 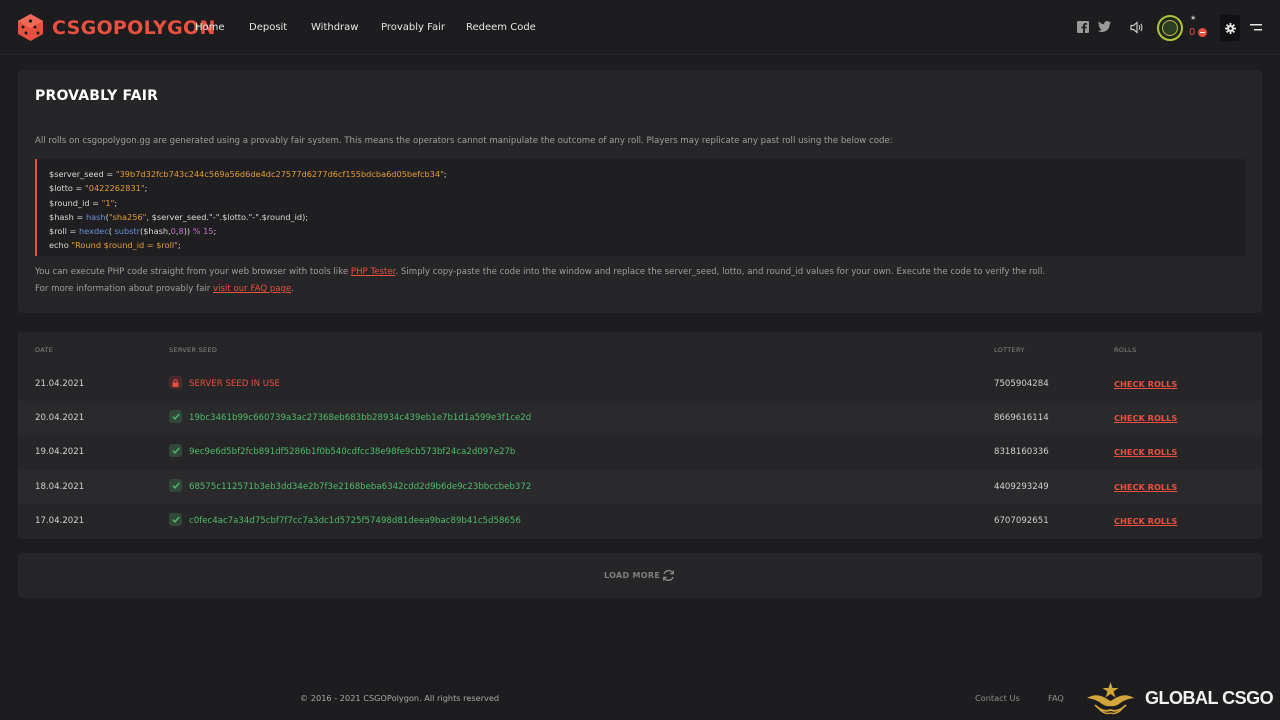 What do you see at coordinates (1203, 32) in the screenshot?
I see `coin-icon` at bounding box center [1203, 32].